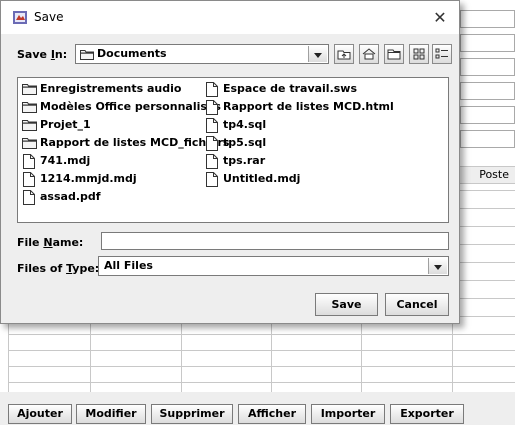  I want to click on save-in-label: Save In:, so click(42, 54).